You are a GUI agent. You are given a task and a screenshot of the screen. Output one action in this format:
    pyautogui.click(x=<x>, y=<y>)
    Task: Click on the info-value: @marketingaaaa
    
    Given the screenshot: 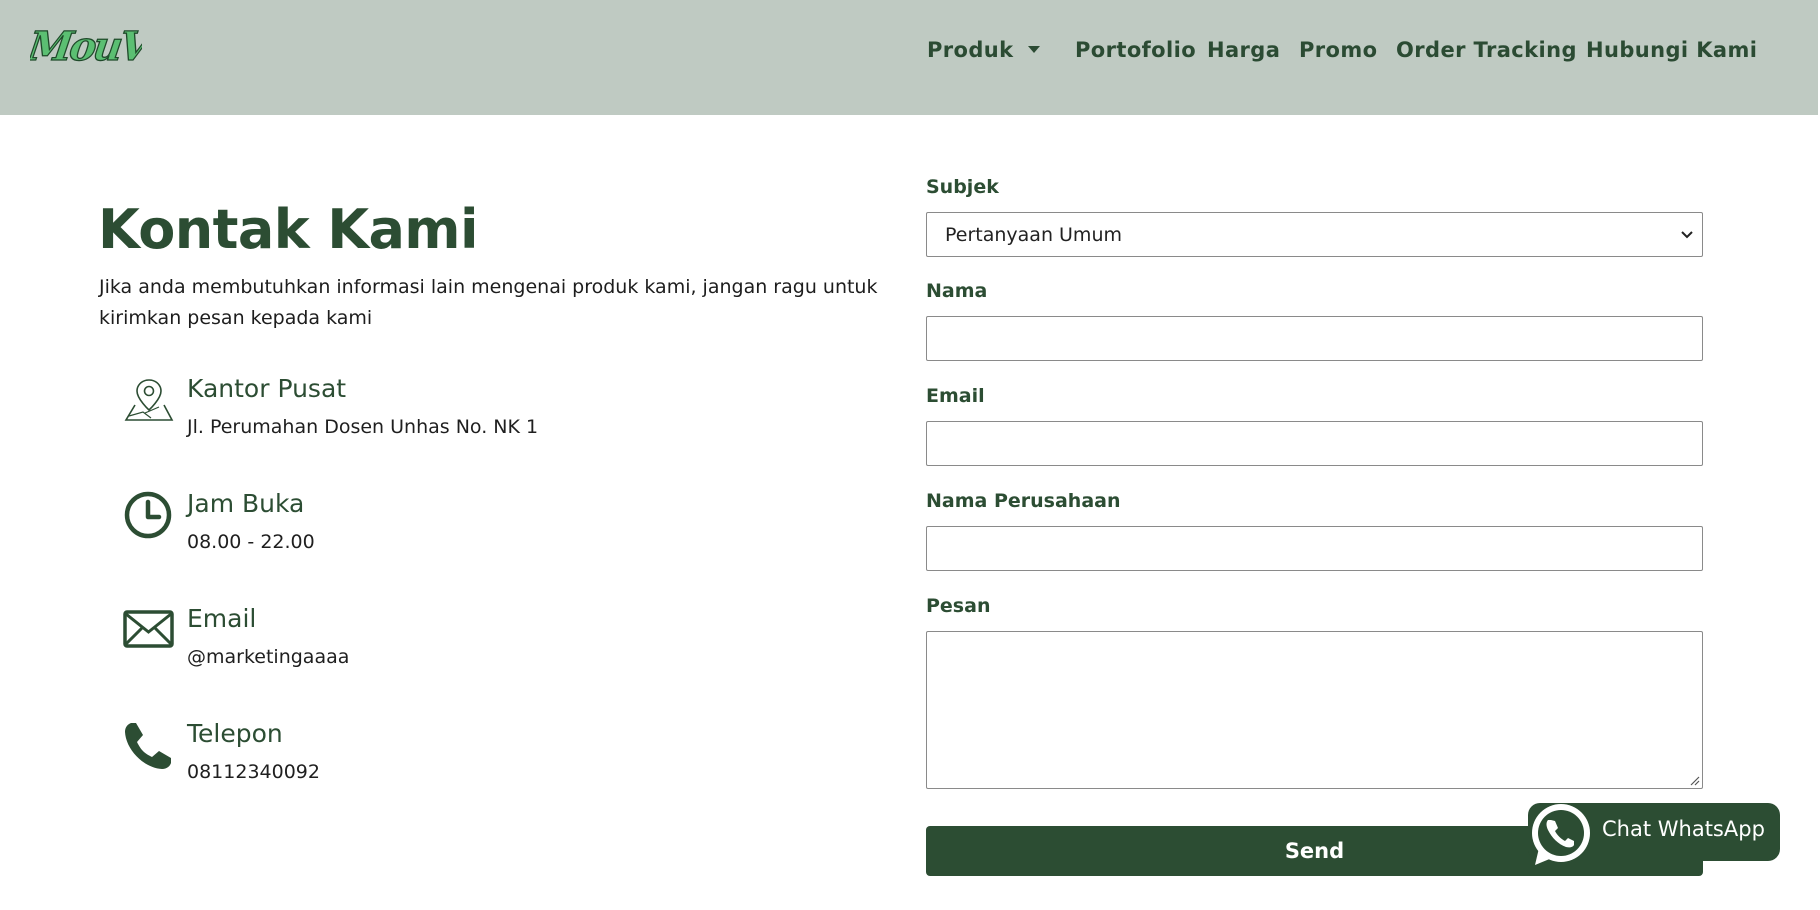 What is the action you would take?
    pyautogui.click(x=268, y=657)
    